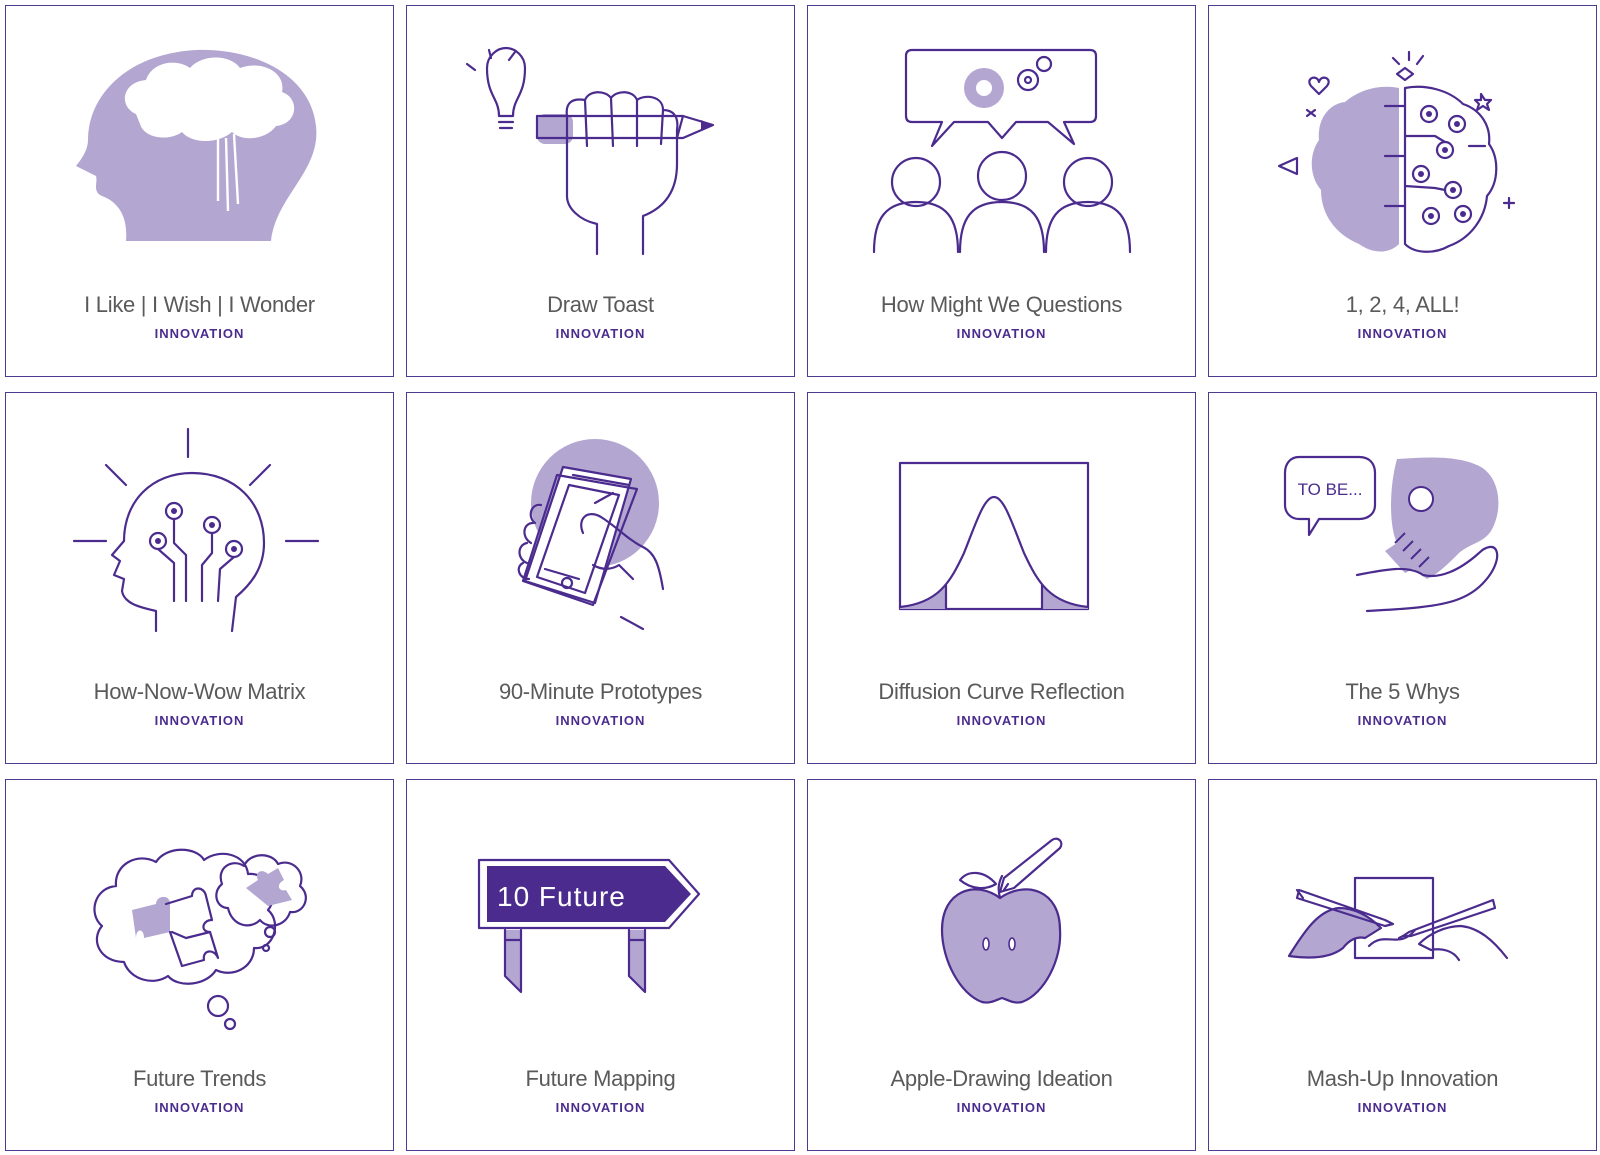 The image size is (1600, 1155). What do you see at coordinates (994, 536) in the screenshot?
I see `bell-curve-icon` at bounding box center [994, 536].